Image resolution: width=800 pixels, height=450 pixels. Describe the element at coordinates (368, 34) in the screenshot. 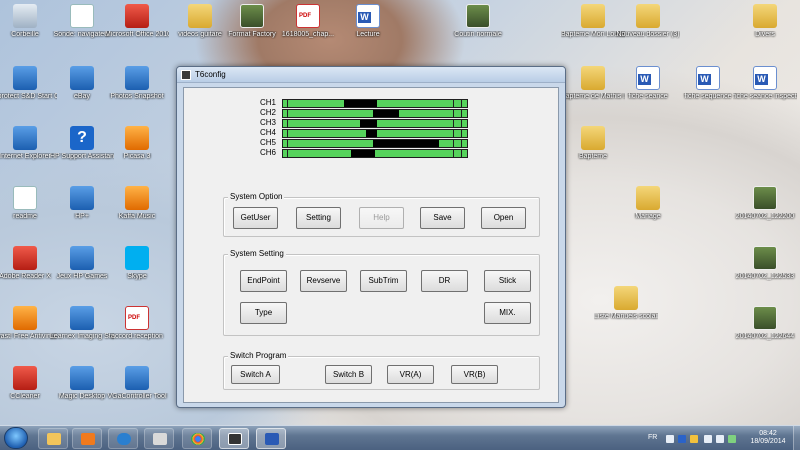

I see `desktop-icon-label: Lecture` at that location.